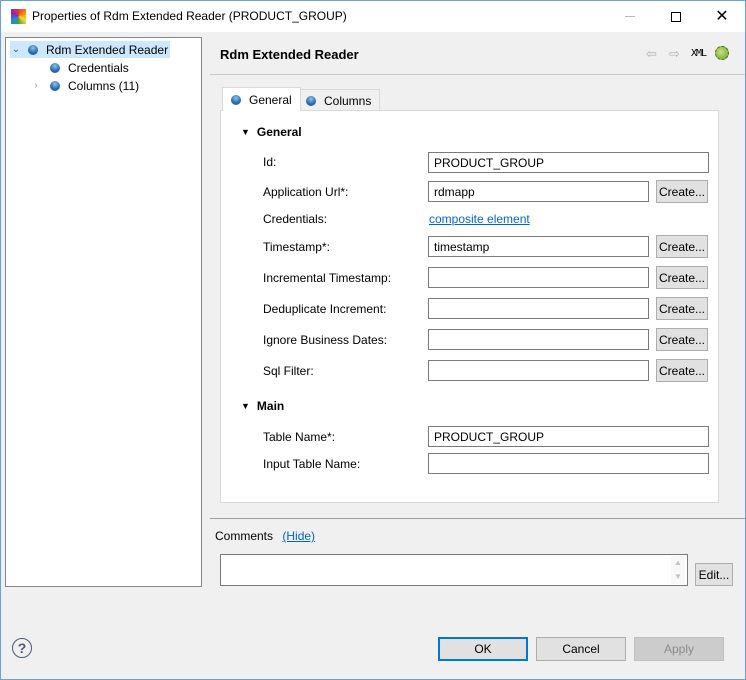 The image size is (746, 680). Describe the element at coordinates (325, 309) in the screenshot. I see `deduplicate-increment-label: Deduplicate Increment:` at that location.